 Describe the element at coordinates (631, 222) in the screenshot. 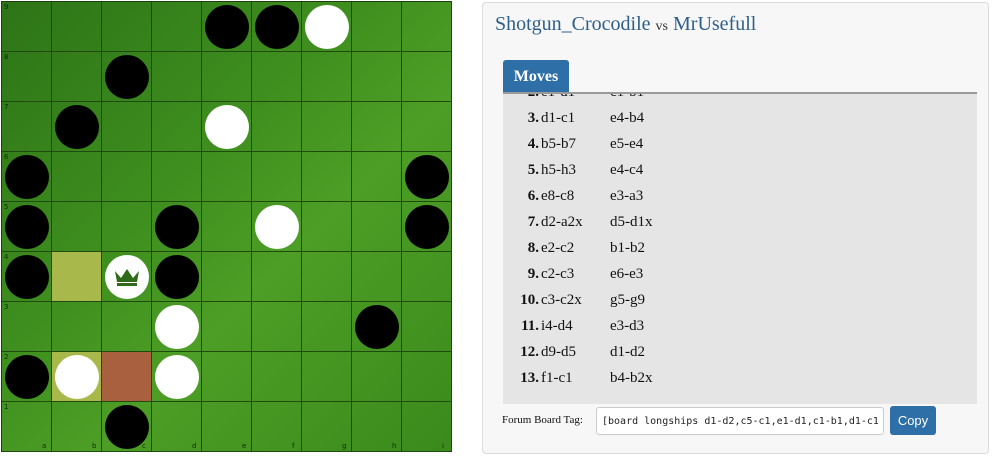

I see `black-move: d5-d1x` at that location.